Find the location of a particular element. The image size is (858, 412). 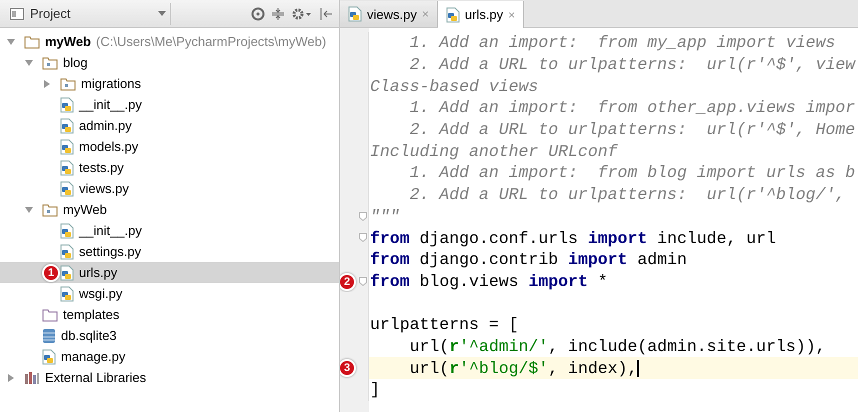

project-icon is located at coordinates (17, 14).